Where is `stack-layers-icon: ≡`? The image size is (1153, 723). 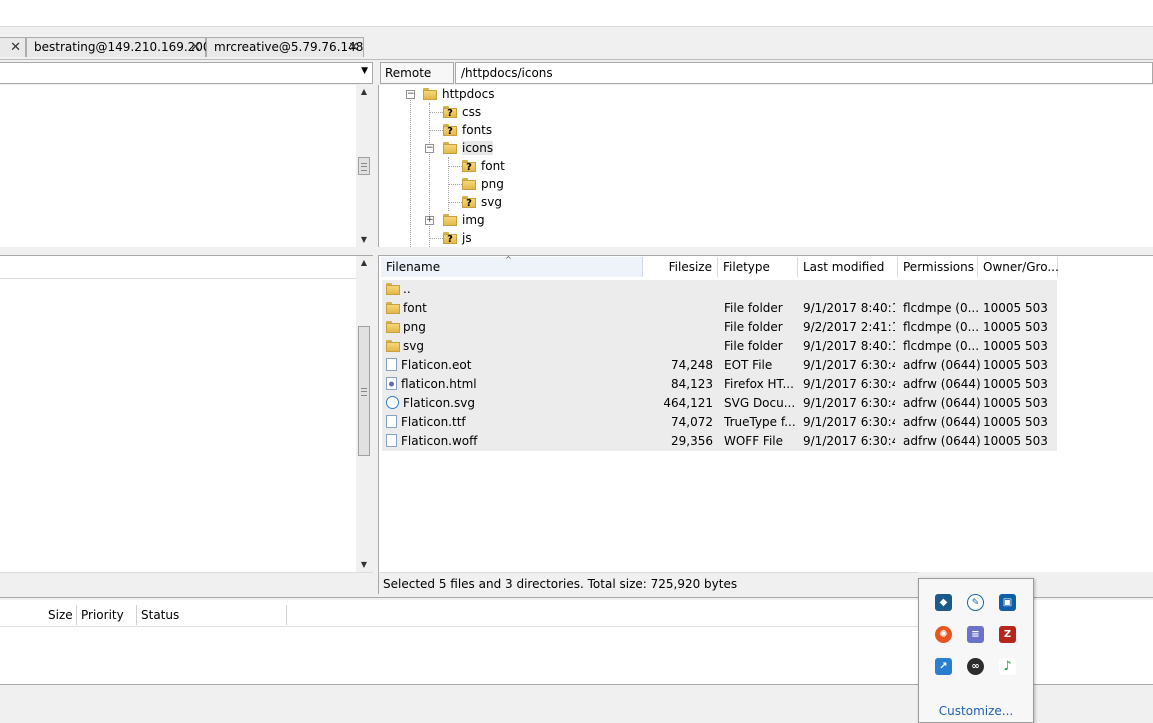
stack-layers-icon: ≡ is located at coordinates (975, 634).